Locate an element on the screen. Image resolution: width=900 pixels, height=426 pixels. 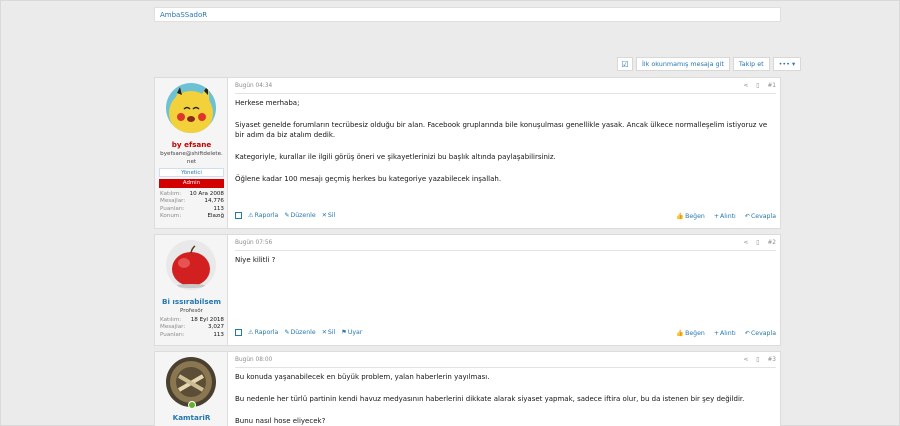
more-menu-button: ••• ▾ is located at coordinates (787, 64).